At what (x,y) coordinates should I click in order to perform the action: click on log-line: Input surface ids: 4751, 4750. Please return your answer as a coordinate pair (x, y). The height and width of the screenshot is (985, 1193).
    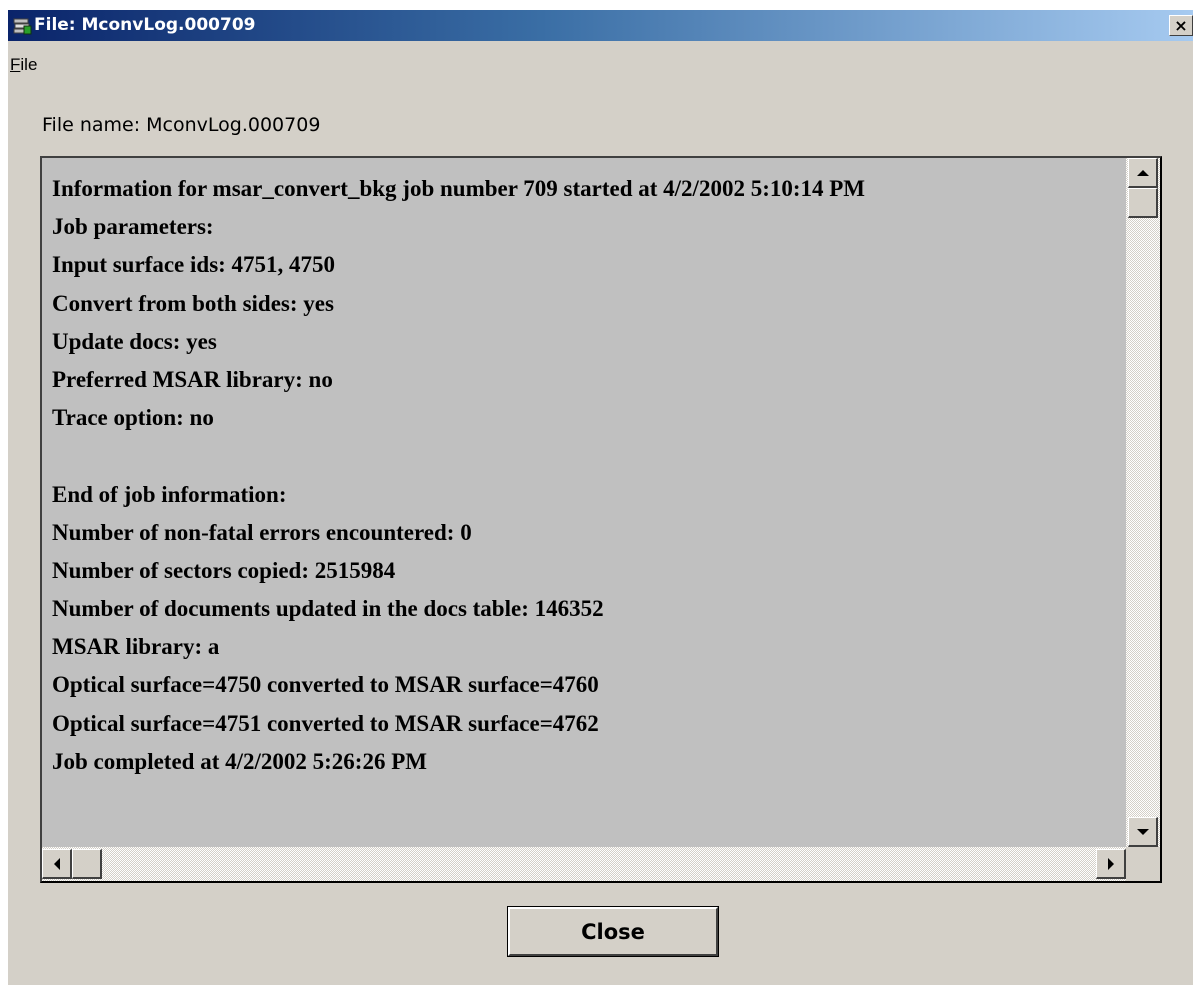
    Looking at the image, I should click on (194, 265).